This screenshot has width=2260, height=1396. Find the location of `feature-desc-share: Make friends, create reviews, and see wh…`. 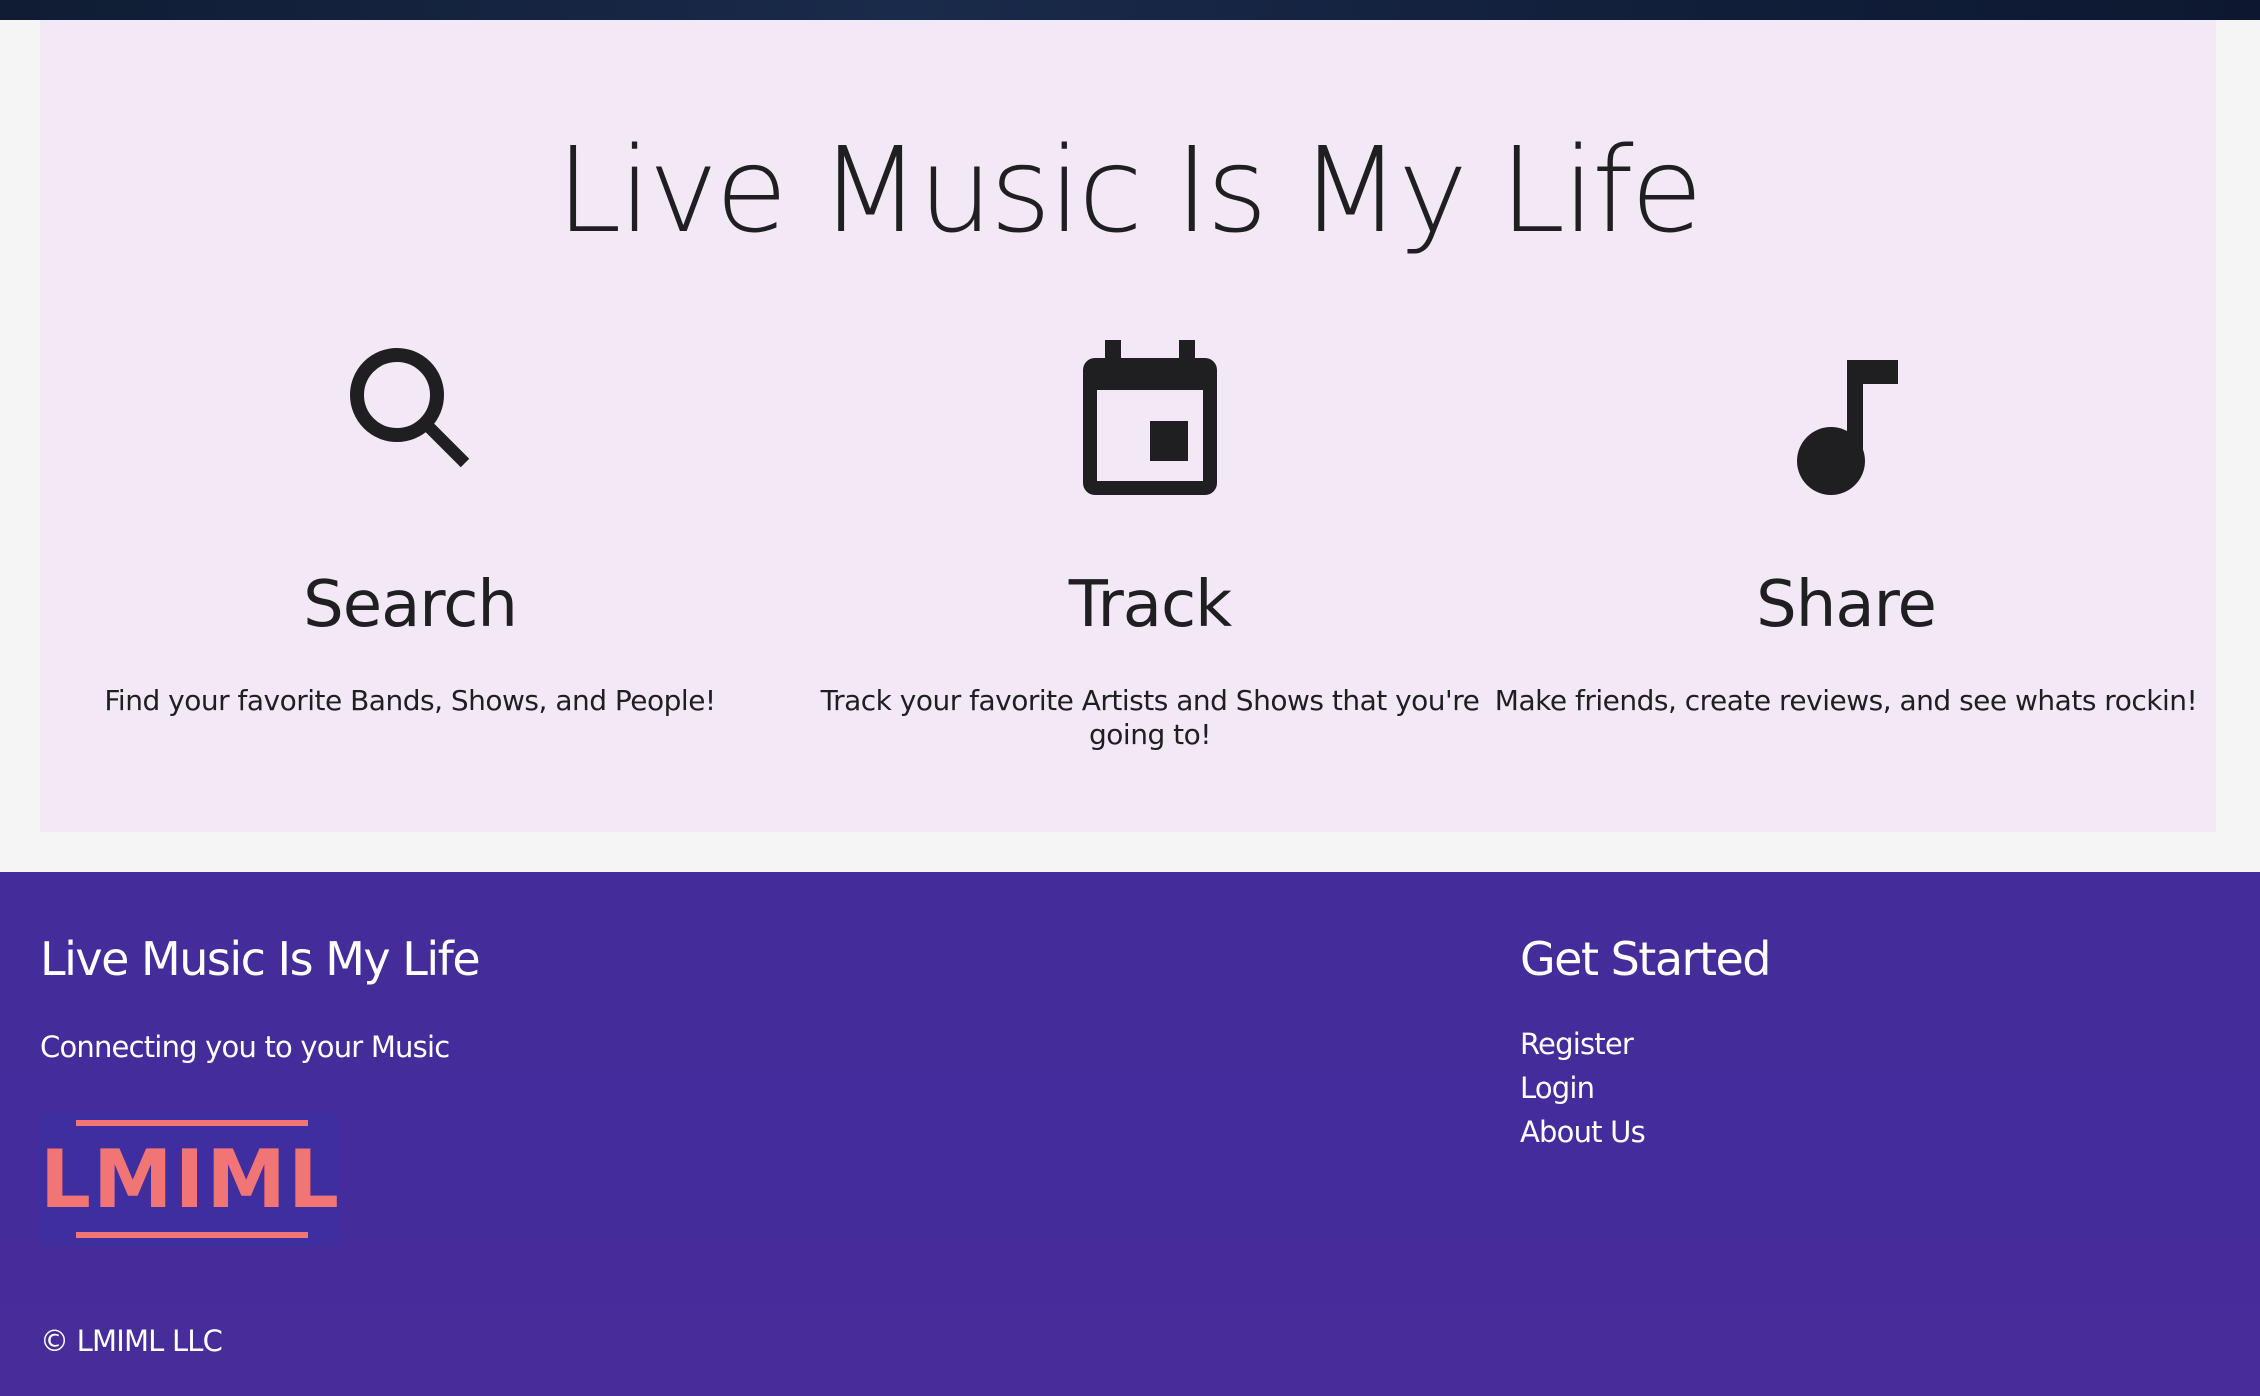

feature-desc-share: Make friends, create reviews, and see wh… is located at coordinates (1846, 701).